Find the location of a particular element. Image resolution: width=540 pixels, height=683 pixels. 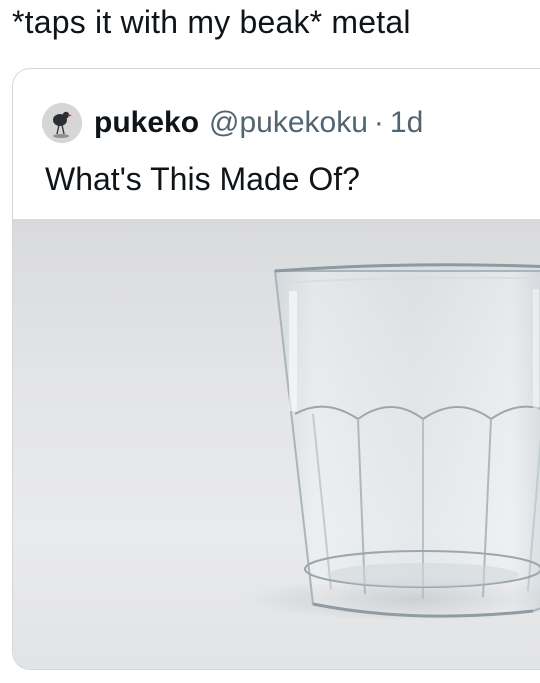

quoted-tweet-text: What's This Made Of? is located at coordinates (202, 179).